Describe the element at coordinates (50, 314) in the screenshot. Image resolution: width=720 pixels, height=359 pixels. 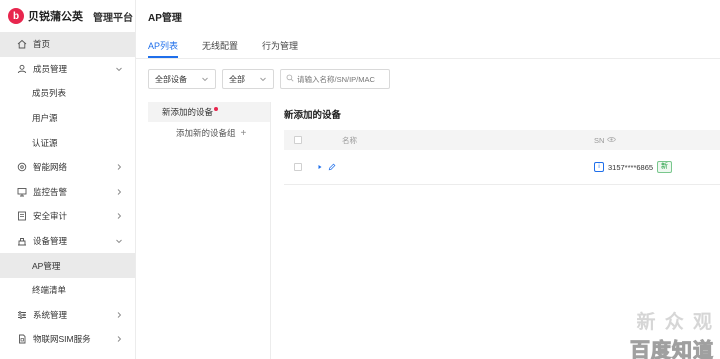
I see `sidebar-item-label: 系统管理` at that location.